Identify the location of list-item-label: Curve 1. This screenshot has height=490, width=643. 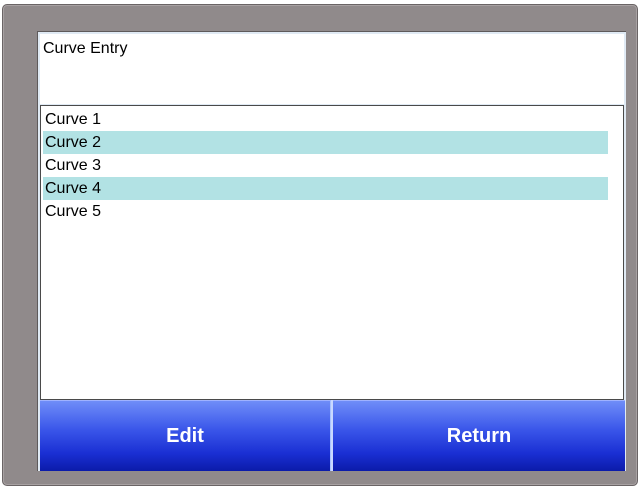
(73, 119).